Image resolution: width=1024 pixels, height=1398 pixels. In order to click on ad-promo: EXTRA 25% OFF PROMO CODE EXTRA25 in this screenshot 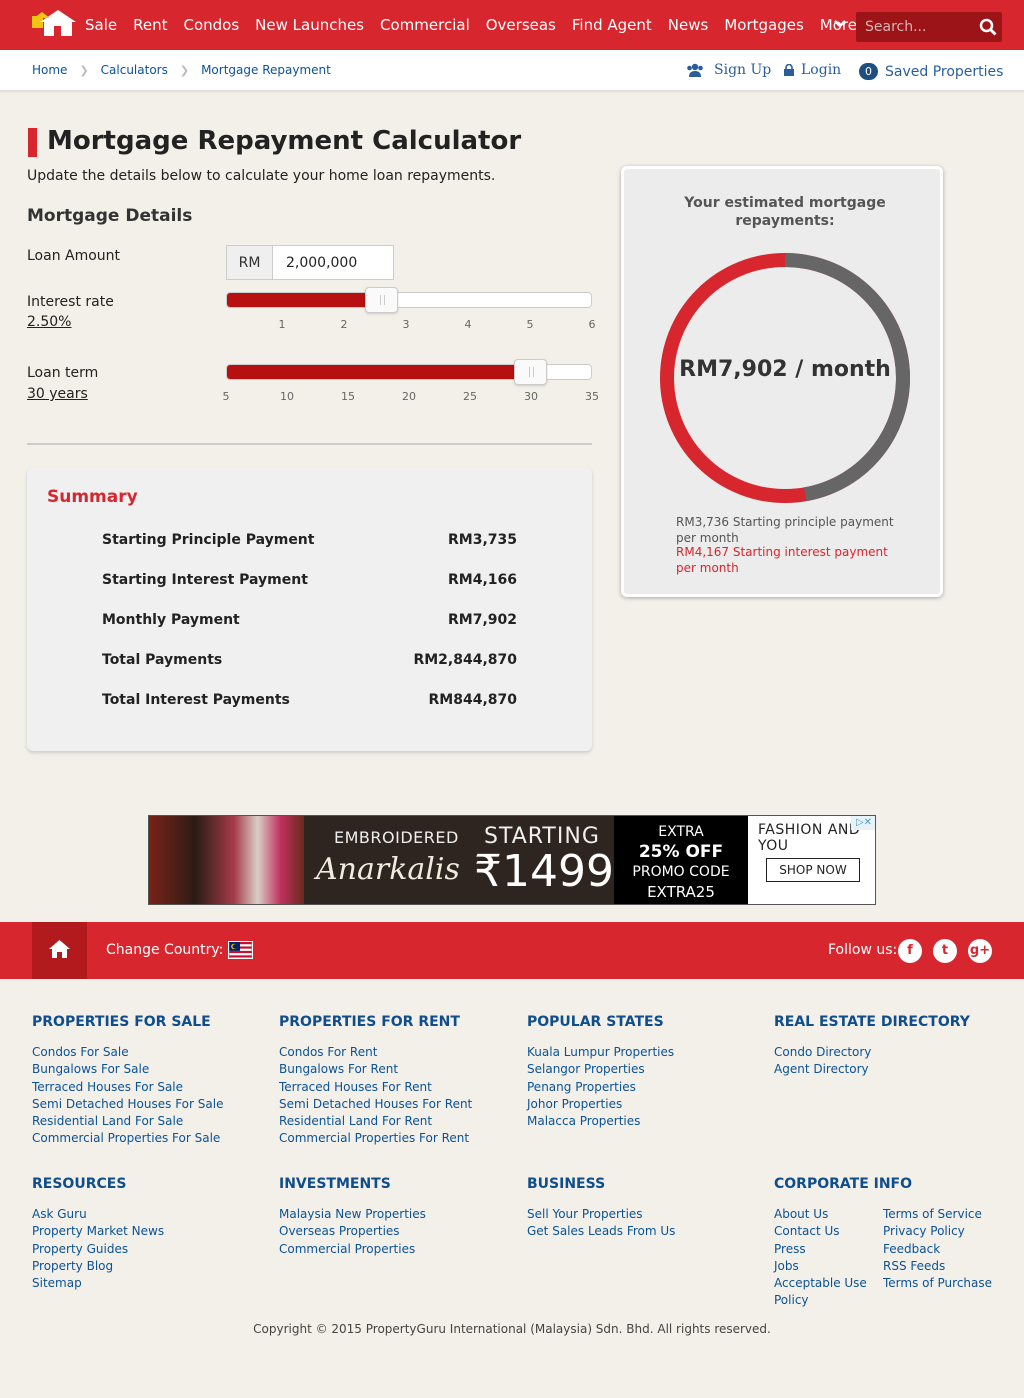, I will do `click(681, 860)`.